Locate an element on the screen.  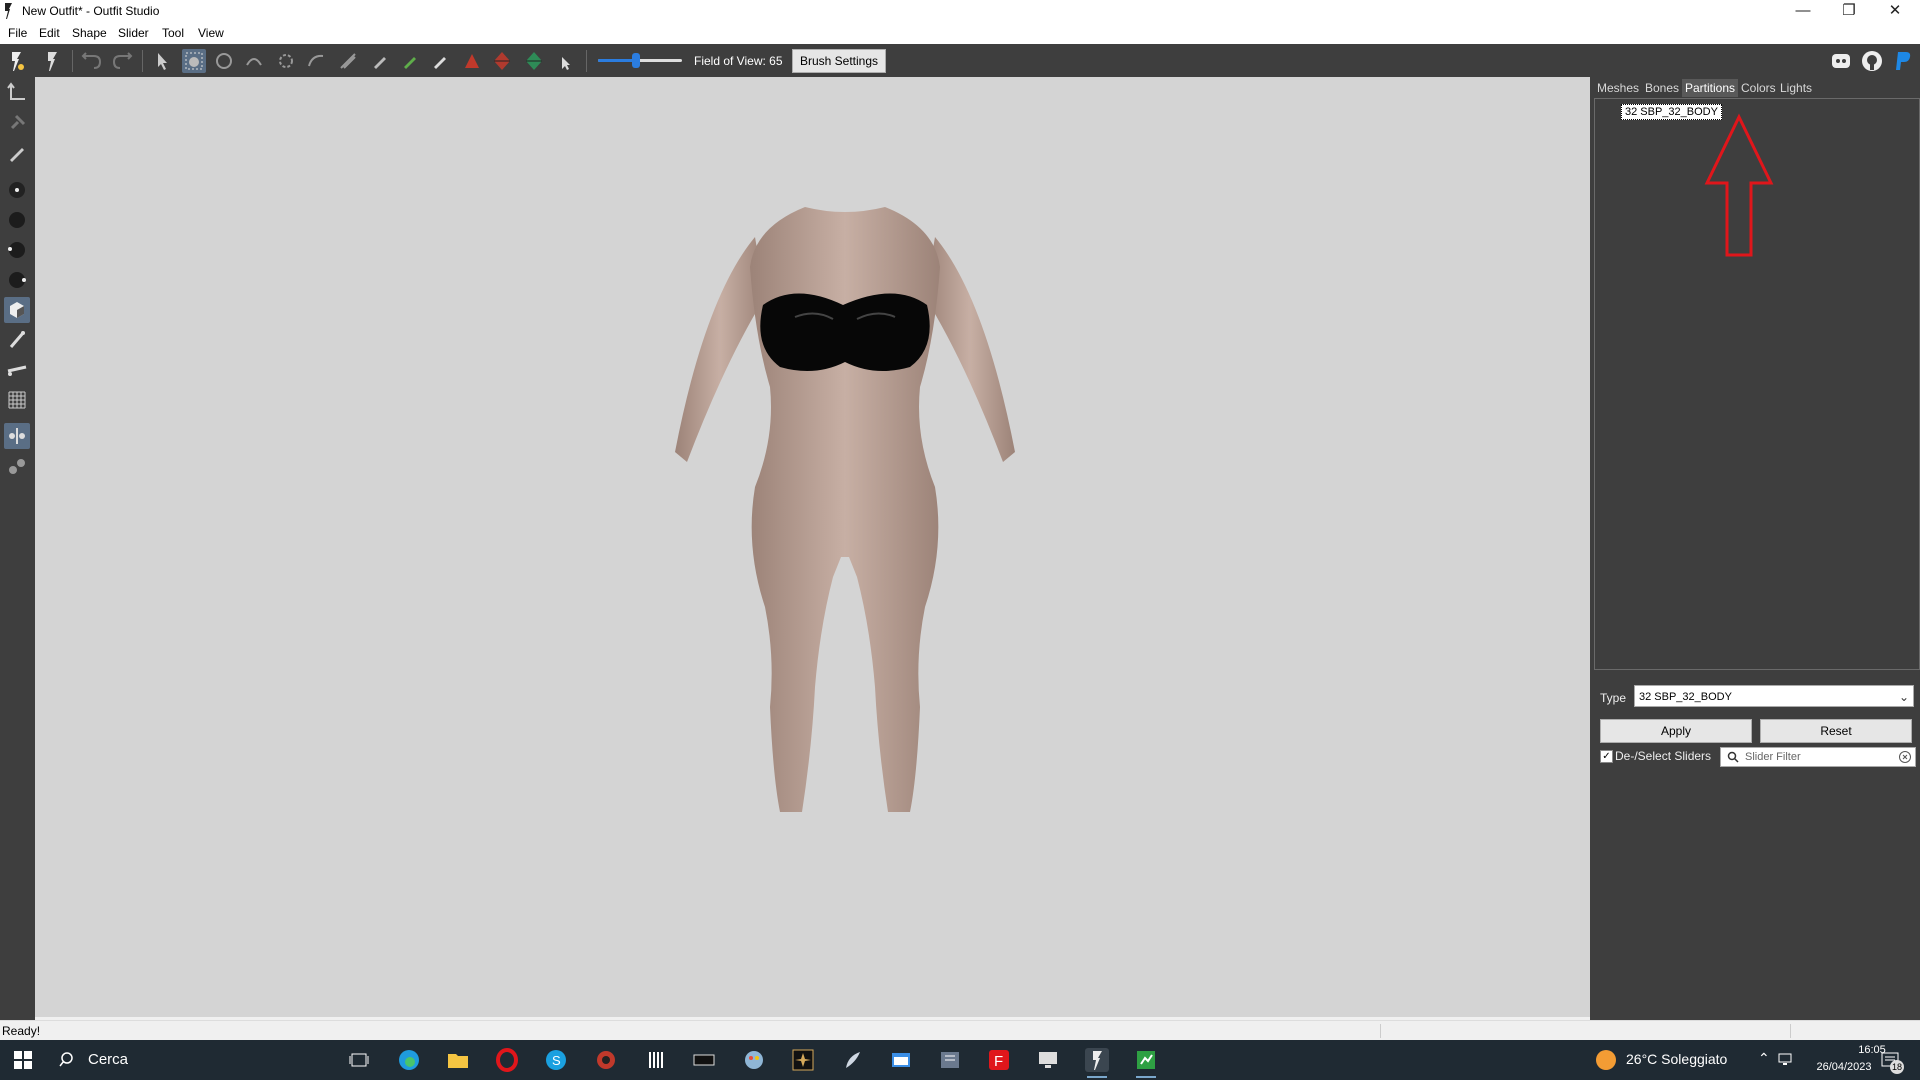
show-mask-button is located at coordinates (17, 310).